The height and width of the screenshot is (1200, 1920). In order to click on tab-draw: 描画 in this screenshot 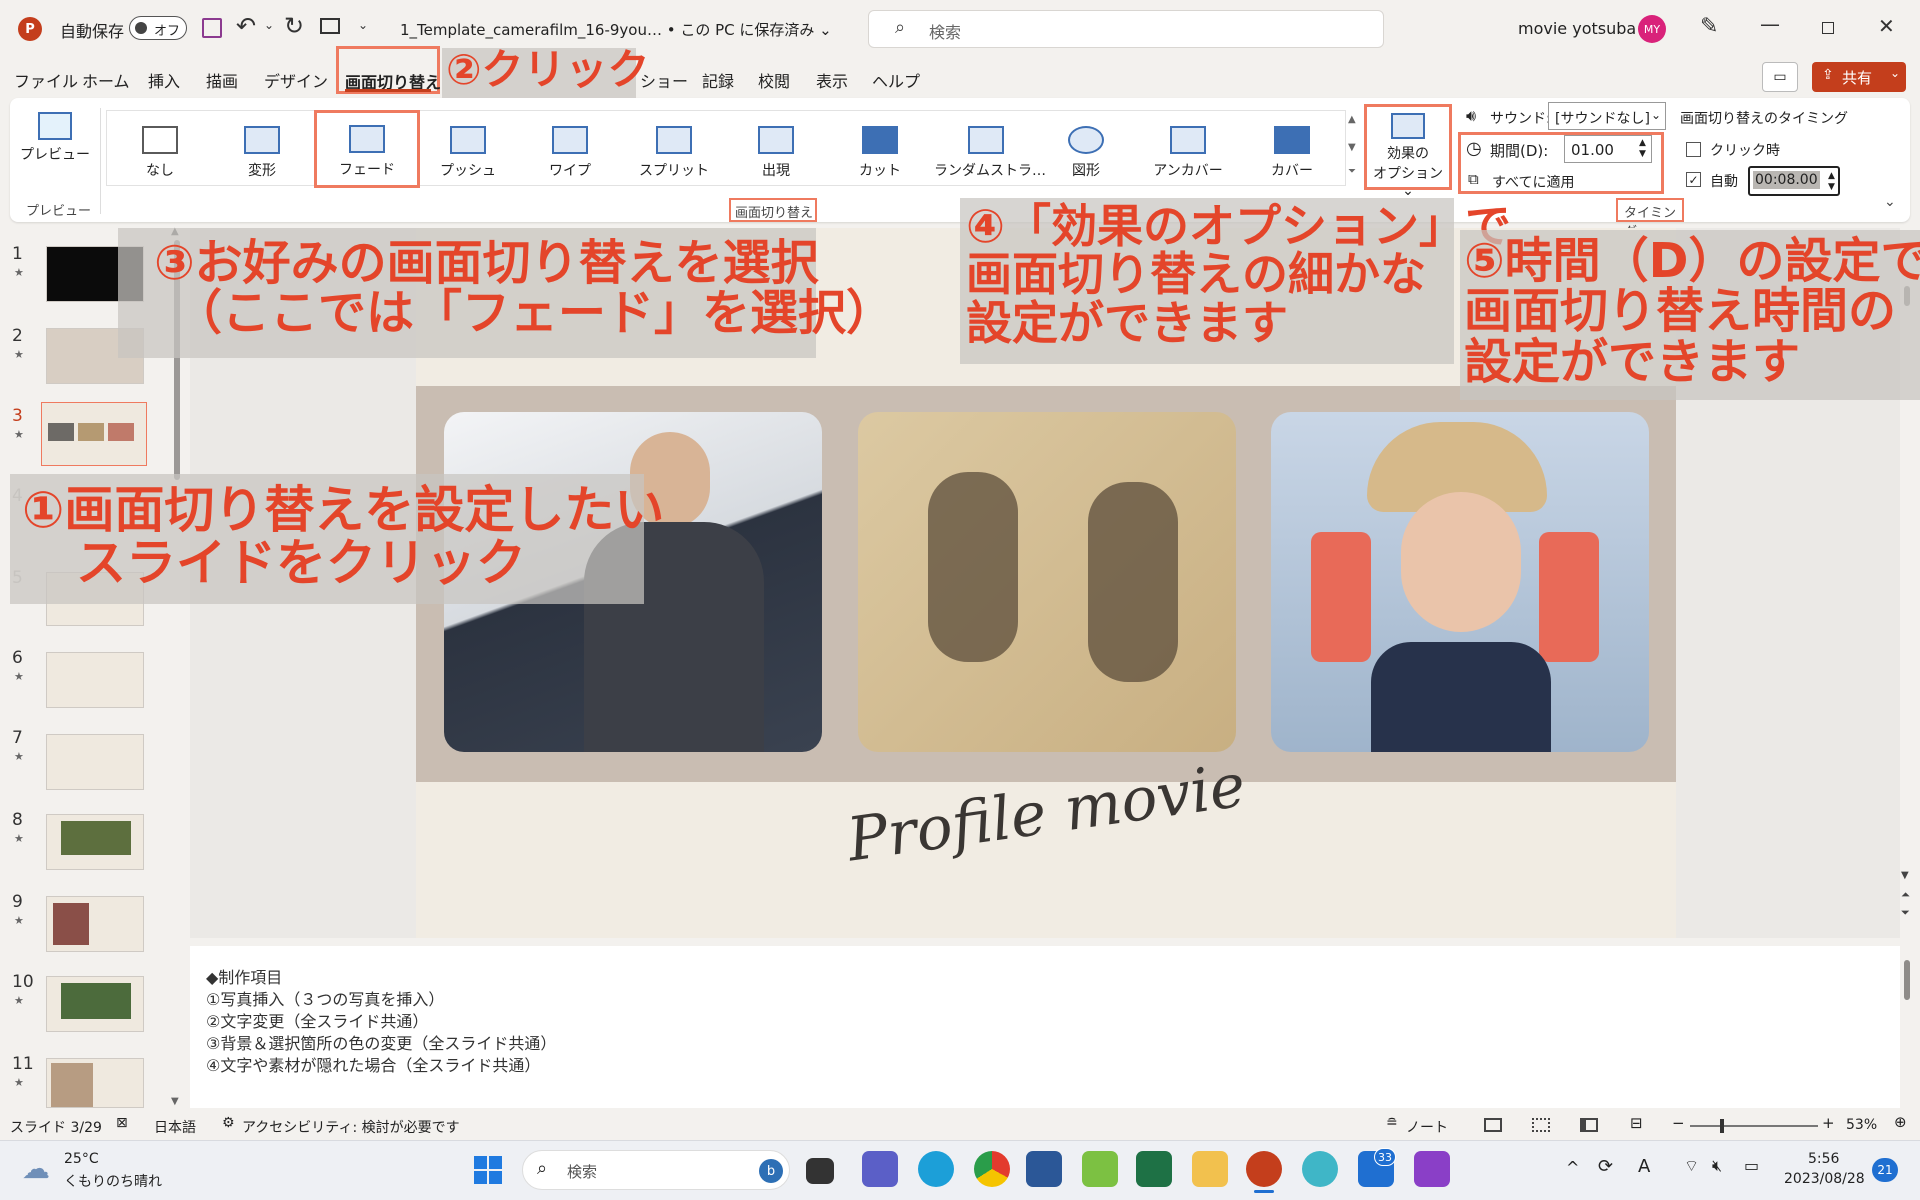, I will do `click(222, 80)`.